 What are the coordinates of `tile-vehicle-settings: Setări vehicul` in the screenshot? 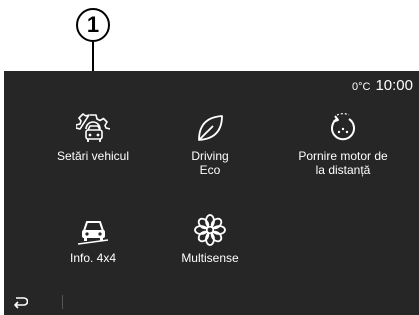 It's located at (93, 137).